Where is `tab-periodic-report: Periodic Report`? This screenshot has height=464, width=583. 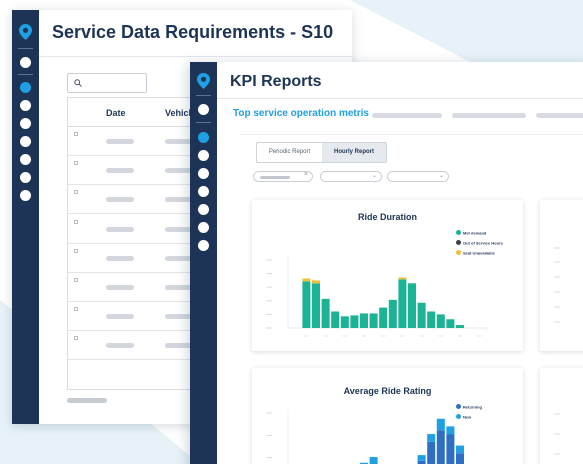 tab-periodic-report: Periodic Report is located at coordinates (289, 152).